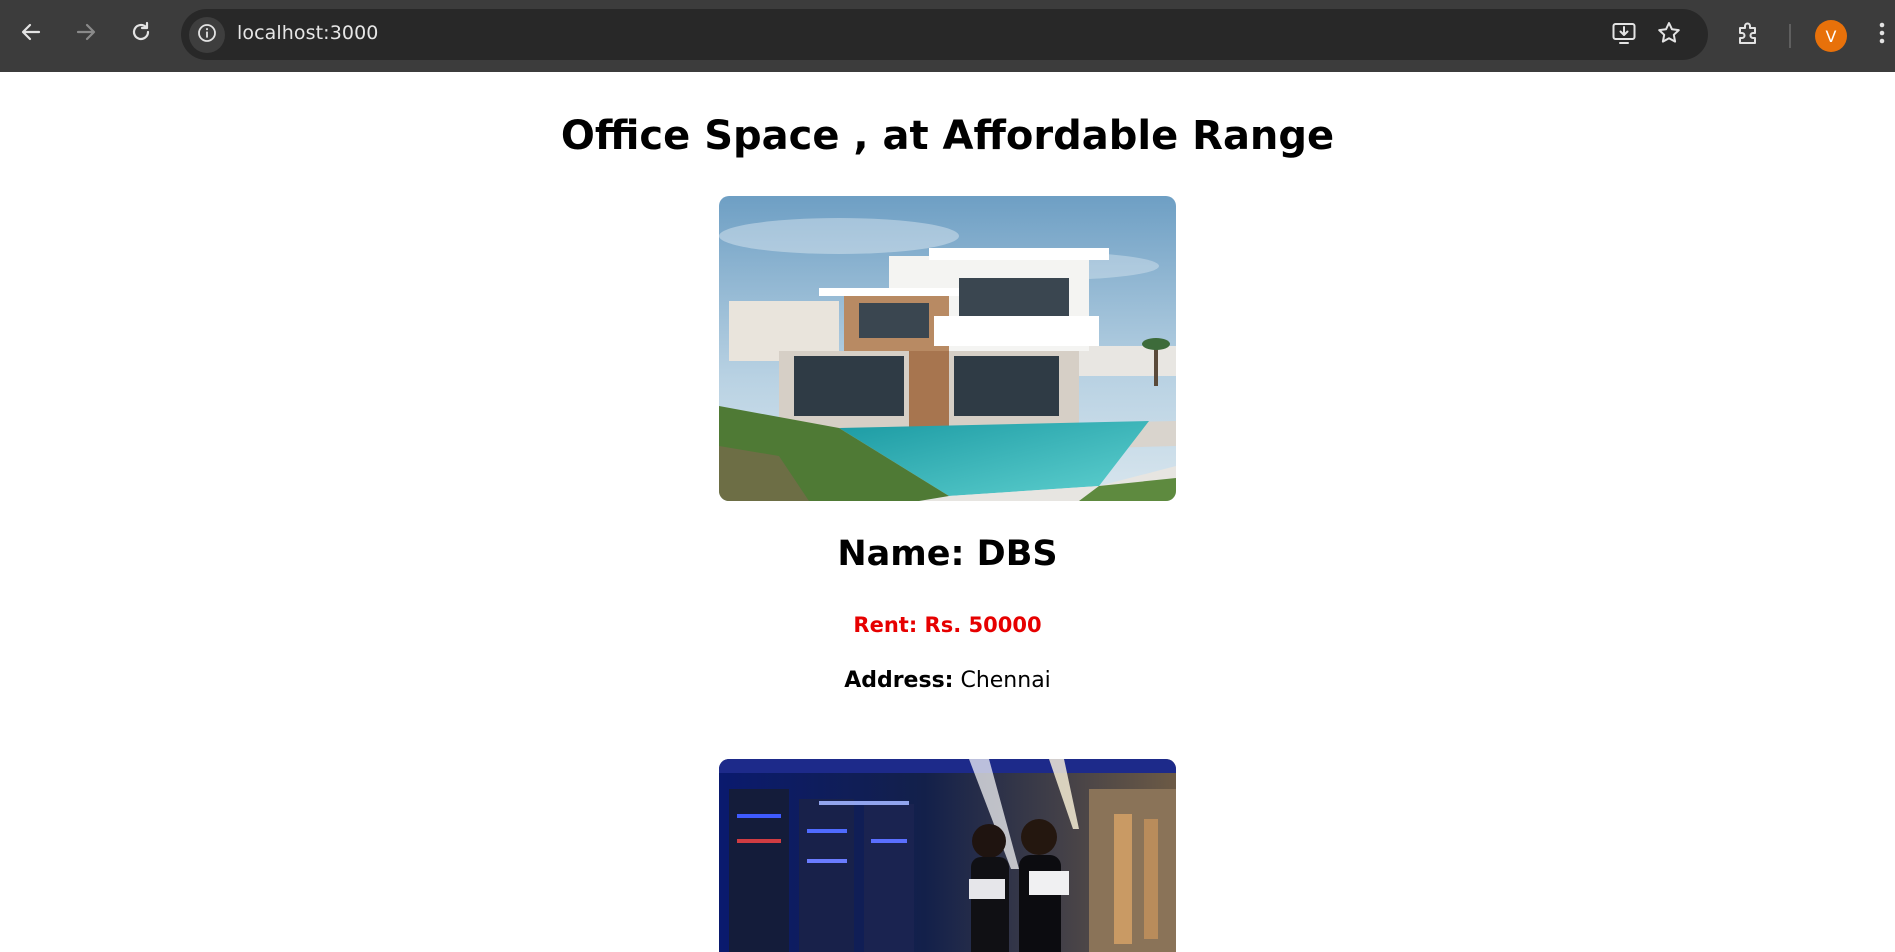 The width and height of the screenshot is (1895, 952). I want to click on install-app-icon, so click(1624, 35).